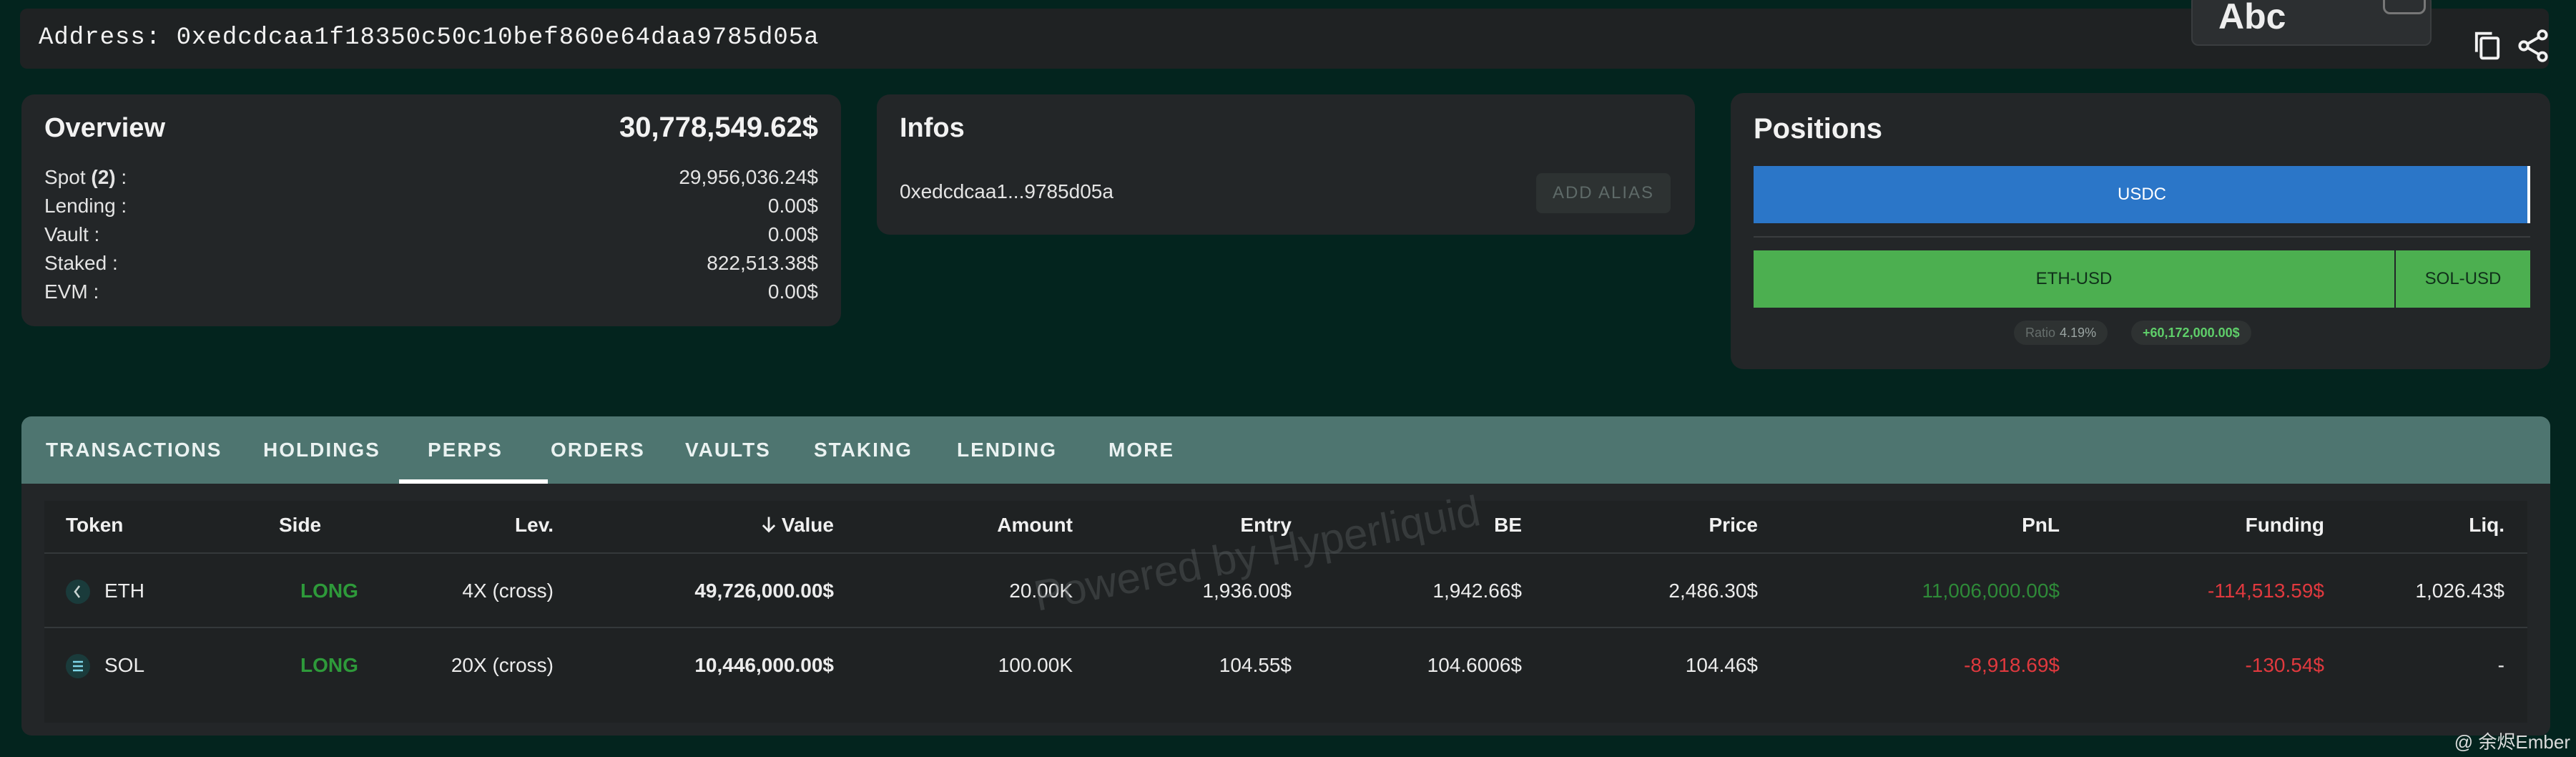 The image size is (2576, 757). I want to click on usdc-bar-edge, so click(2528, 194).